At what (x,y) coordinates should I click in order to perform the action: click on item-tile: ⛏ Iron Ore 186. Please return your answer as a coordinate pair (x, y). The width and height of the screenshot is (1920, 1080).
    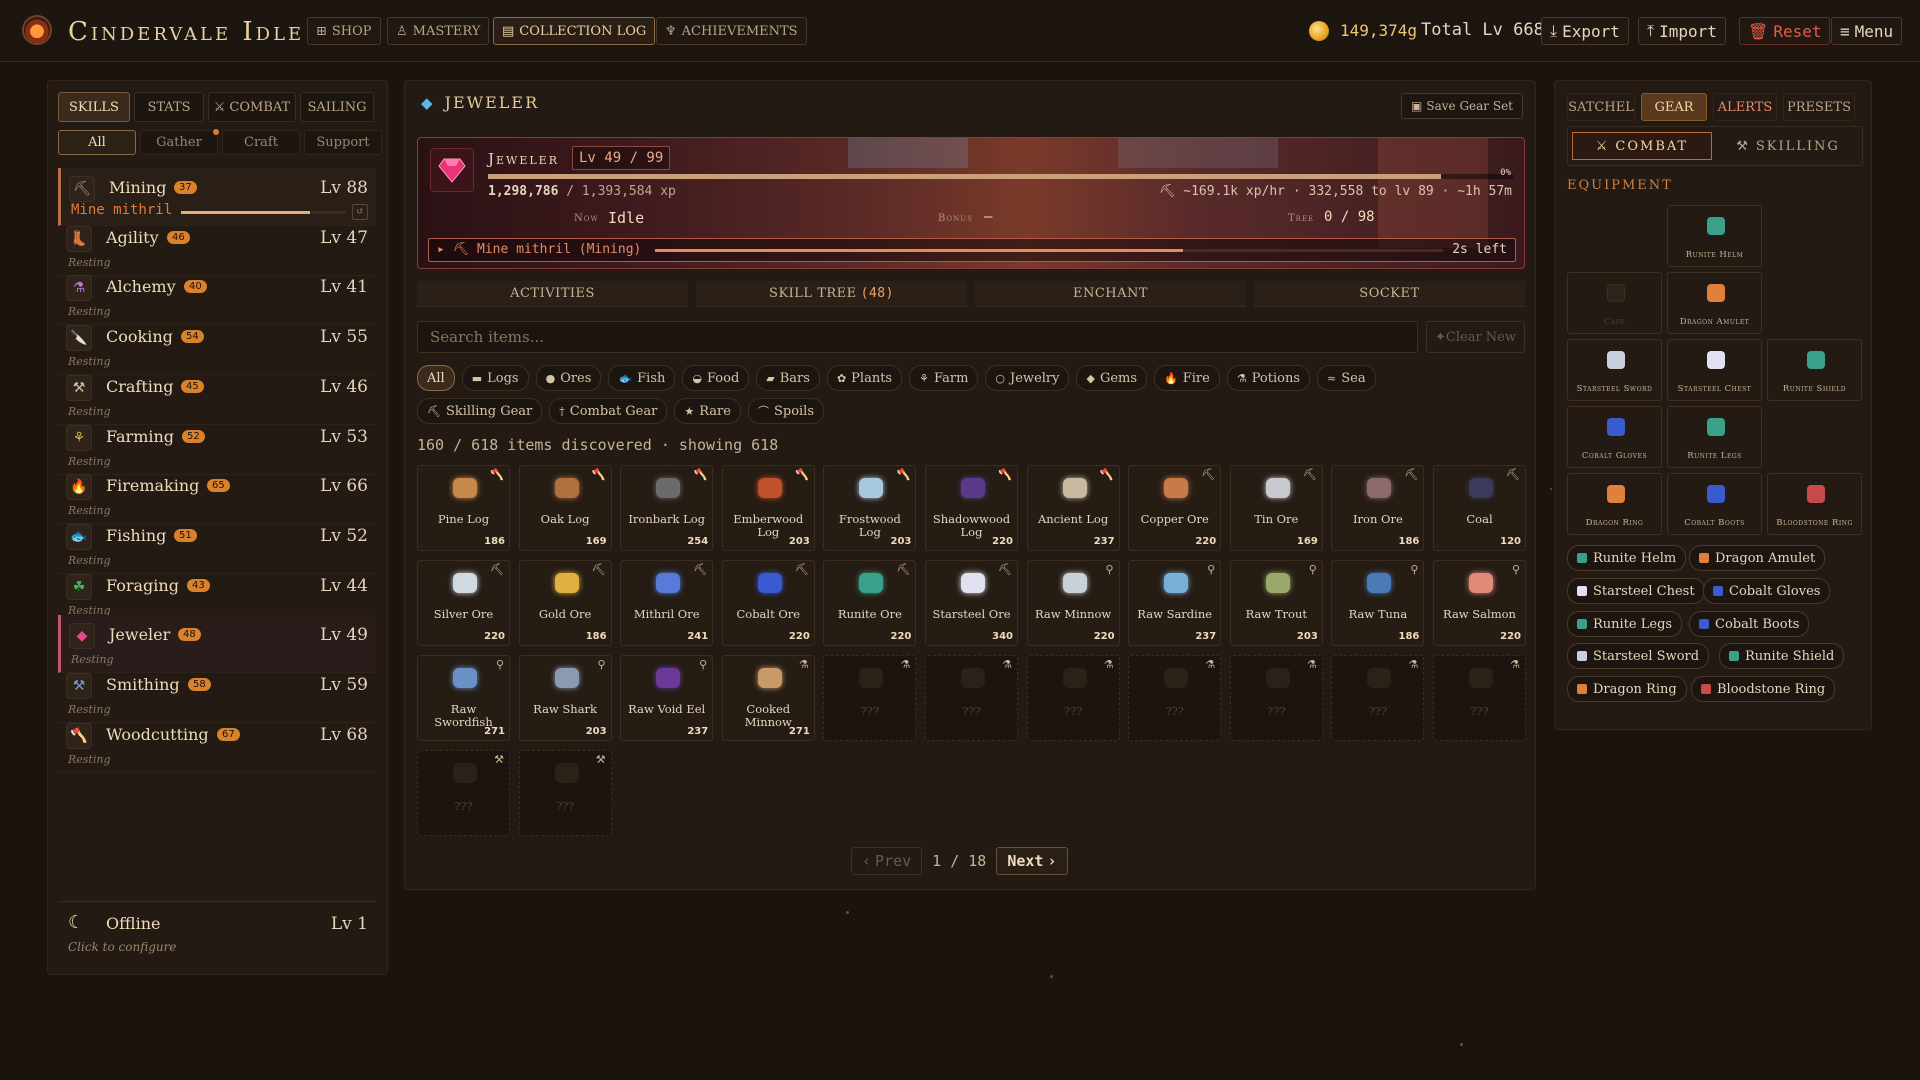
    Looking at the image, I should click on (1378, 508).